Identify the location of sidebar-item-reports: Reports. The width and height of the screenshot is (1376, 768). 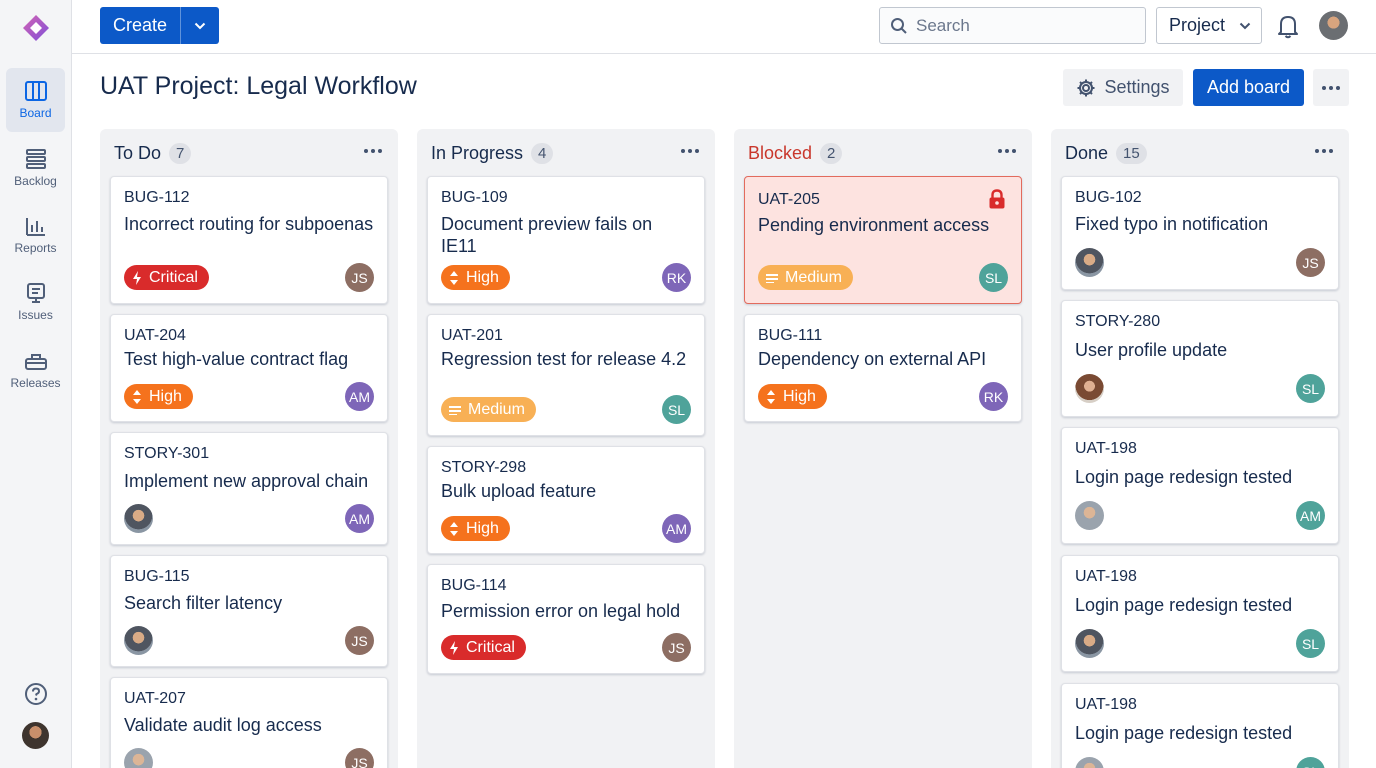
(35, 235).